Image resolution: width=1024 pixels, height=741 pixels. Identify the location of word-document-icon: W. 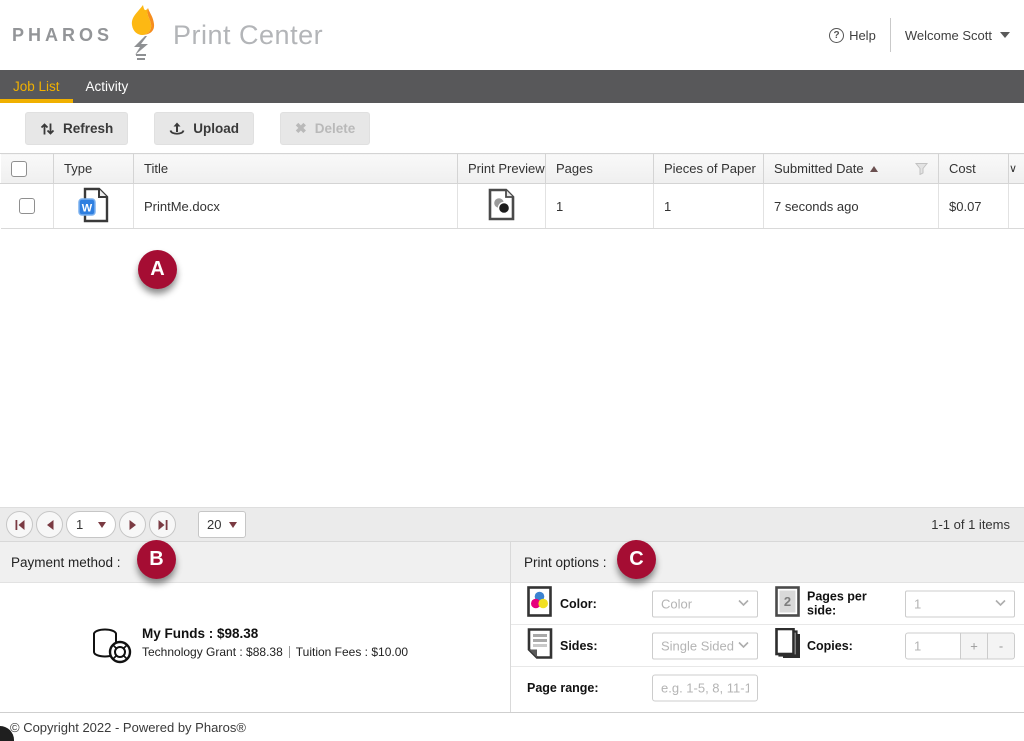
(93, 205).